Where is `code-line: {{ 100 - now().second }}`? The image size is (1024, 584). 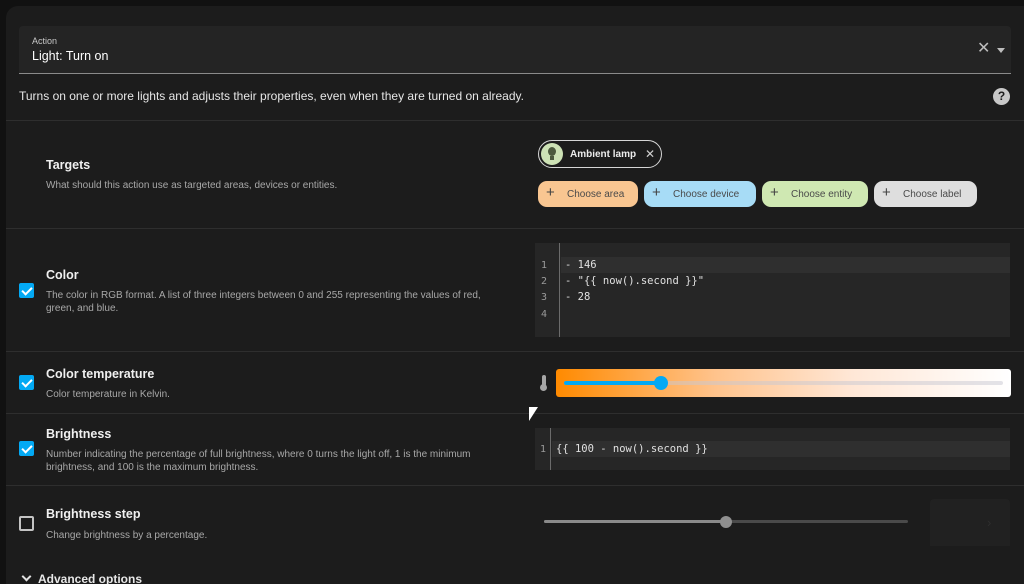 code-line: {{ 100 - now().second }} is located at coordinates (781, 449).